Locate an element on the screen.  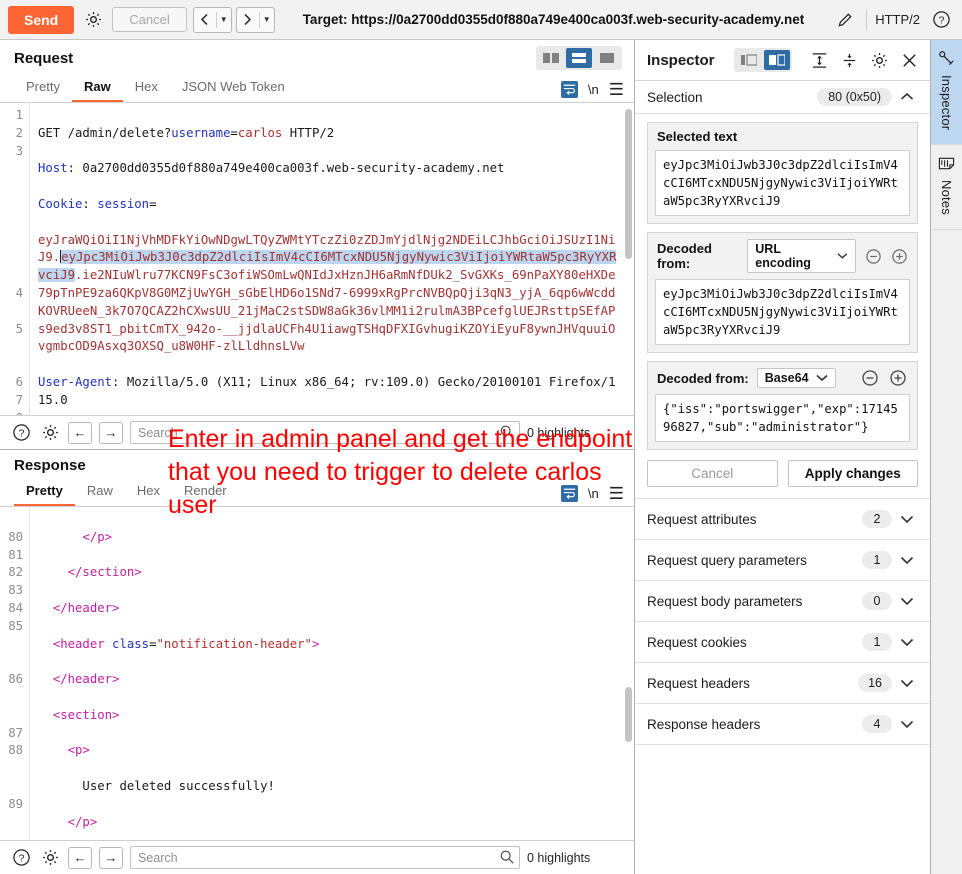
response-gutter: 80 81 82 83 84 85 86 87 88 89 is located at coordinates (15, 673).